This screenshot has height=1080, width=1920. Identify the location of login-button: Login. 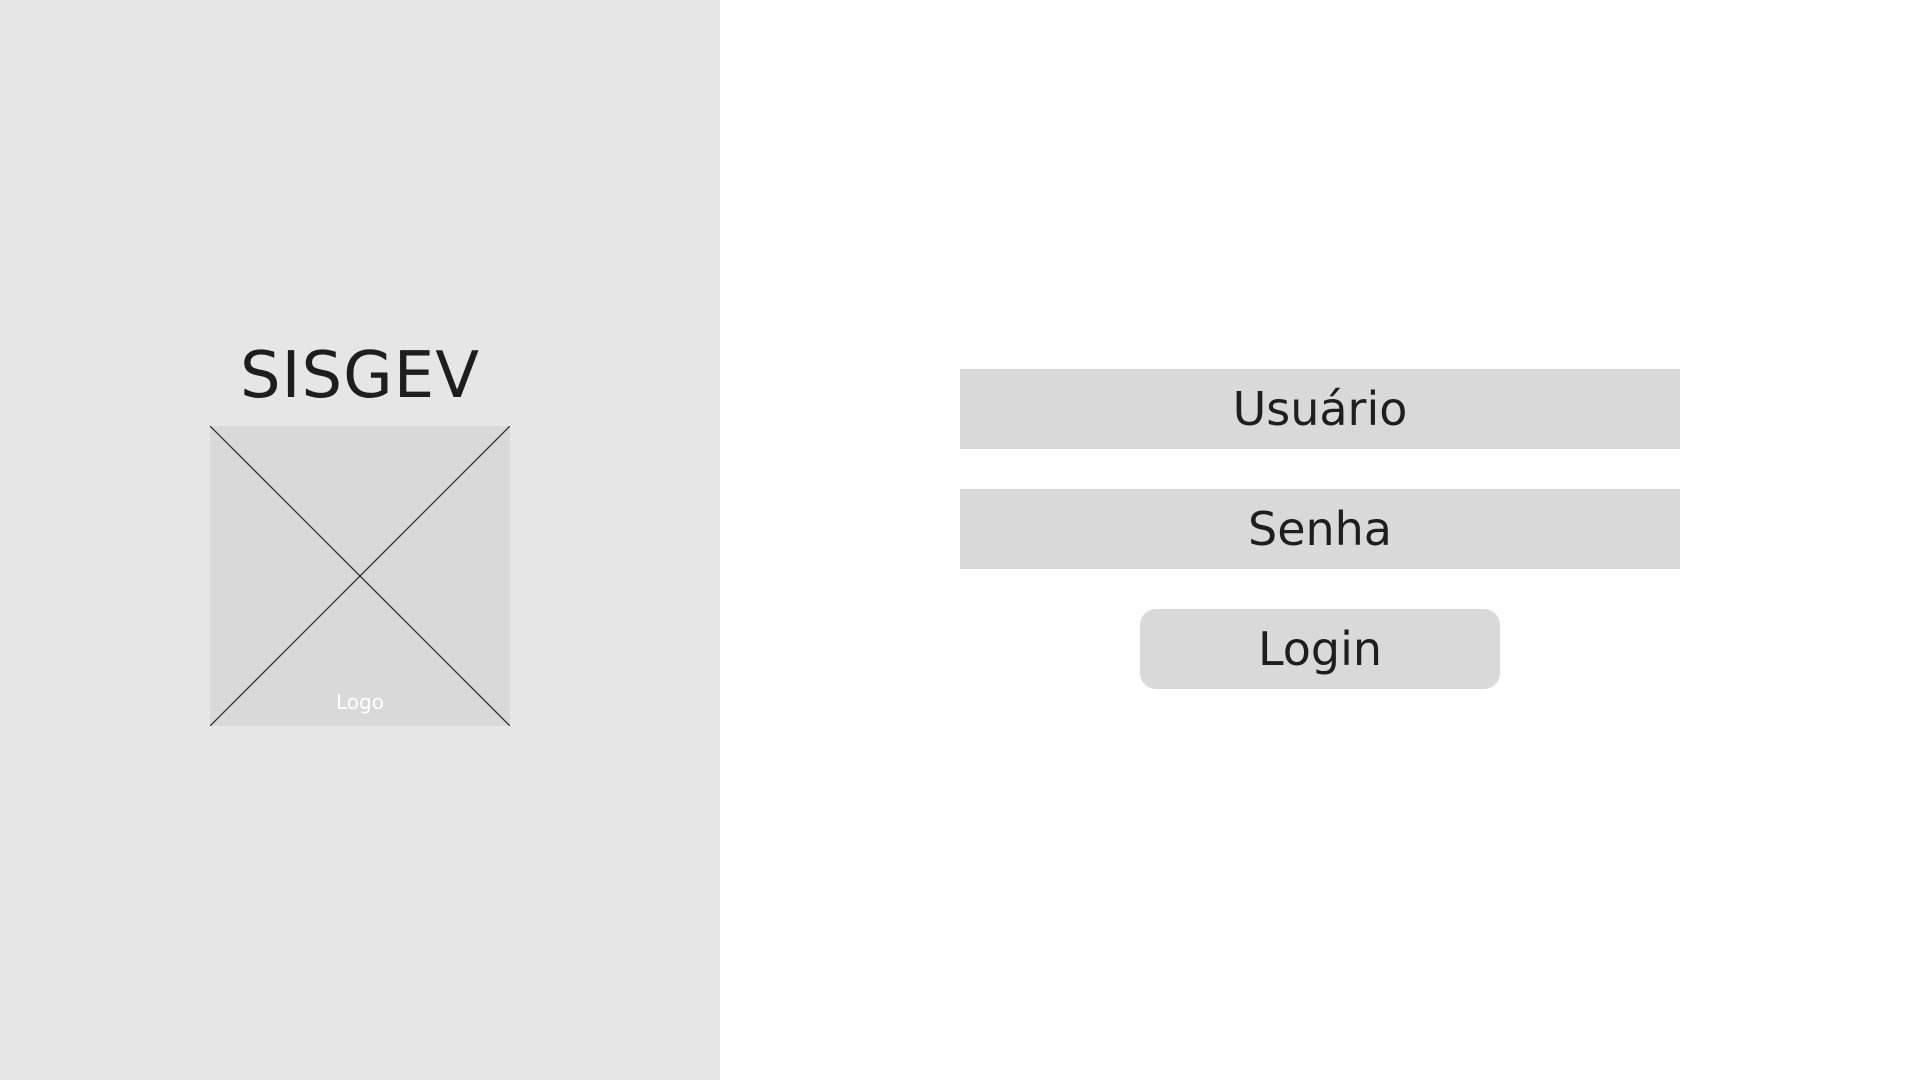
(1320, 649).